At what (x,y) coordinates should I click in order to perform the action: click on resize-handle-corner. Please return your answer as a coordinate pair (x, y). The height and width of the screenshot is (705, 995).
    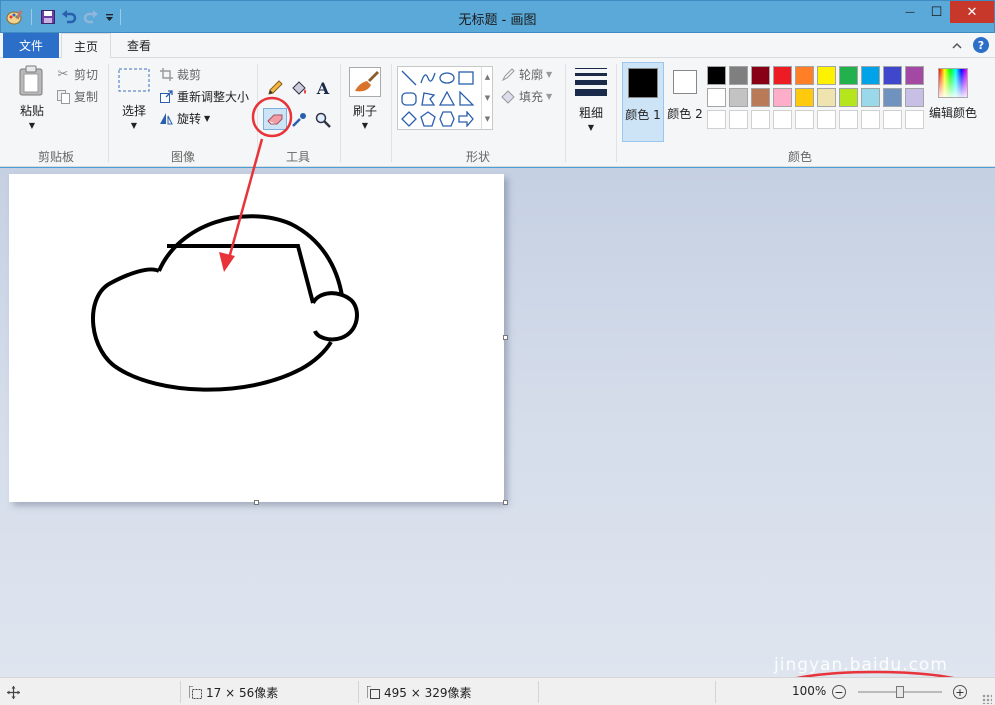
    Looking at the image, I should click on (505, 502).